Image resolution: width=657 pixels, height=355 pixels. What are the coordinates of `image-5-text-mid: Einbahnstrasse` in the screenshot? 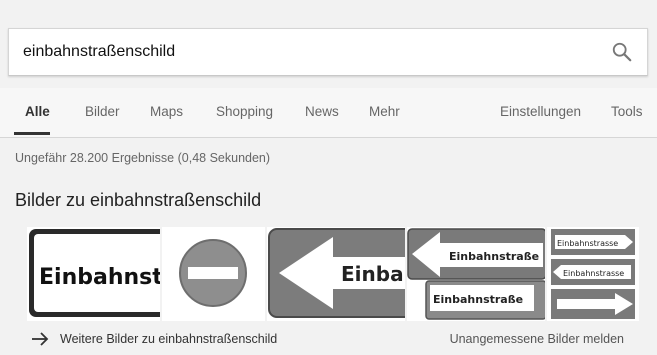 It's located at (593, 273).